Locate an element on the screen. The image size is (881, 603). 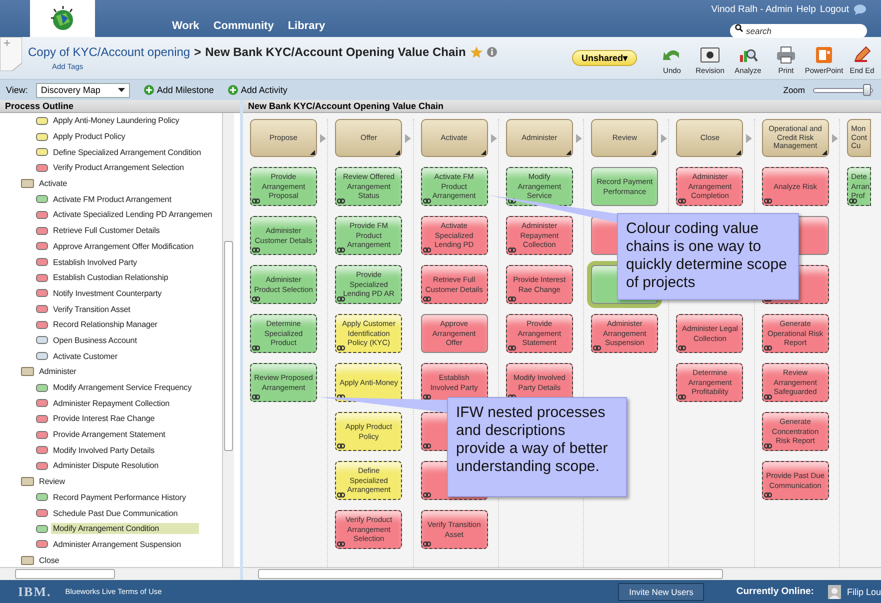
panel-title: New Bank KYC/Account Opening Value Chain is located at coordinates (562, 106).